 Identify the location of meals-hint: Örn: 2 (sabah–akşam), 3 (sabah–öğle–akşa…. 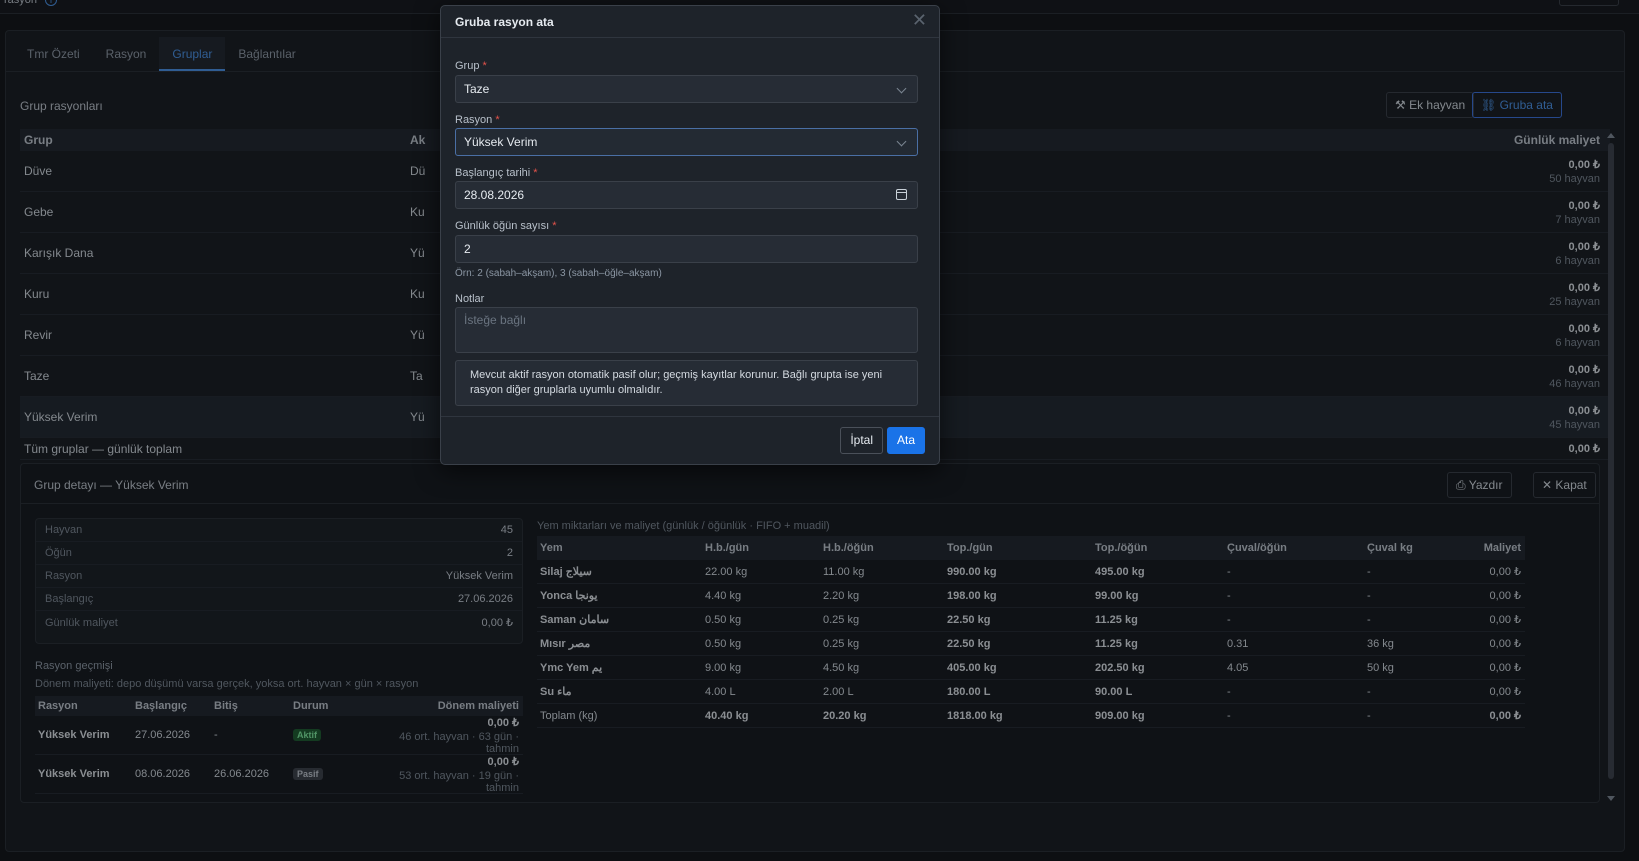
(558, 273).